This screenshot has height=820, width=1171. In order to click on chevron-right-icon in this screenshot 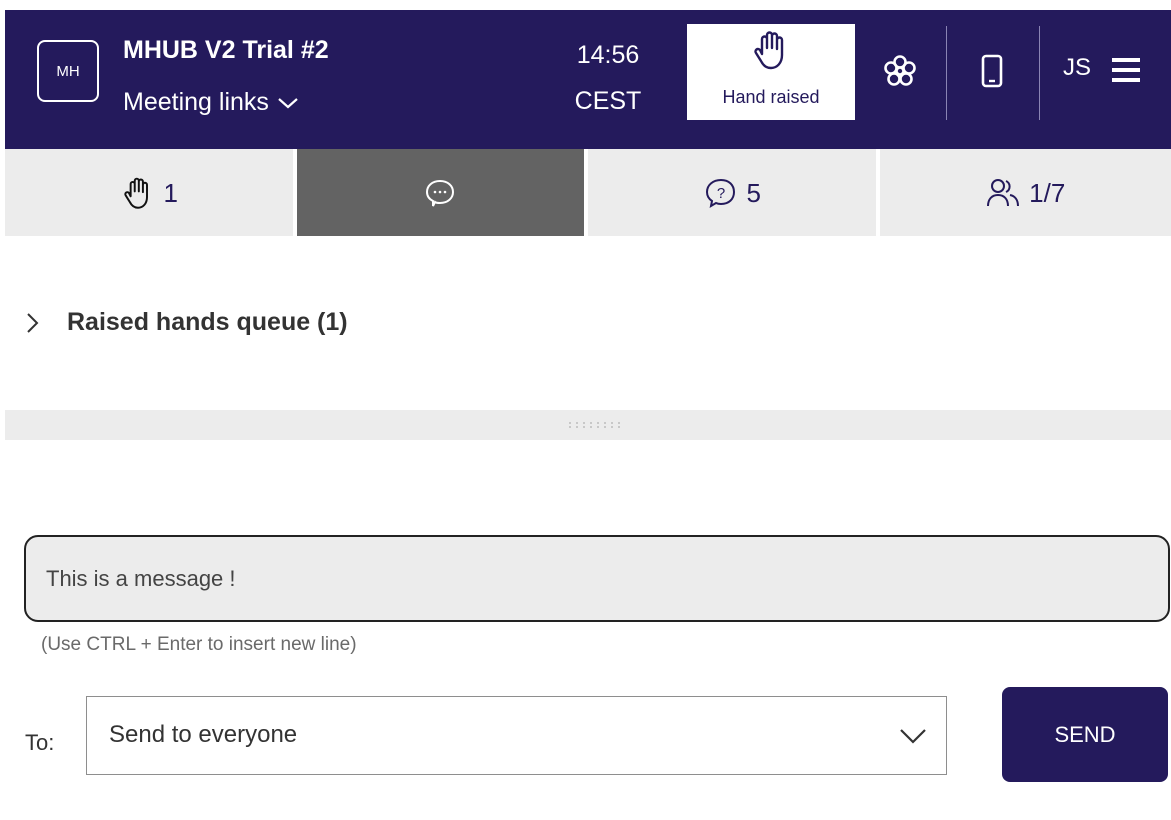, I will do `click(33, 322)`.